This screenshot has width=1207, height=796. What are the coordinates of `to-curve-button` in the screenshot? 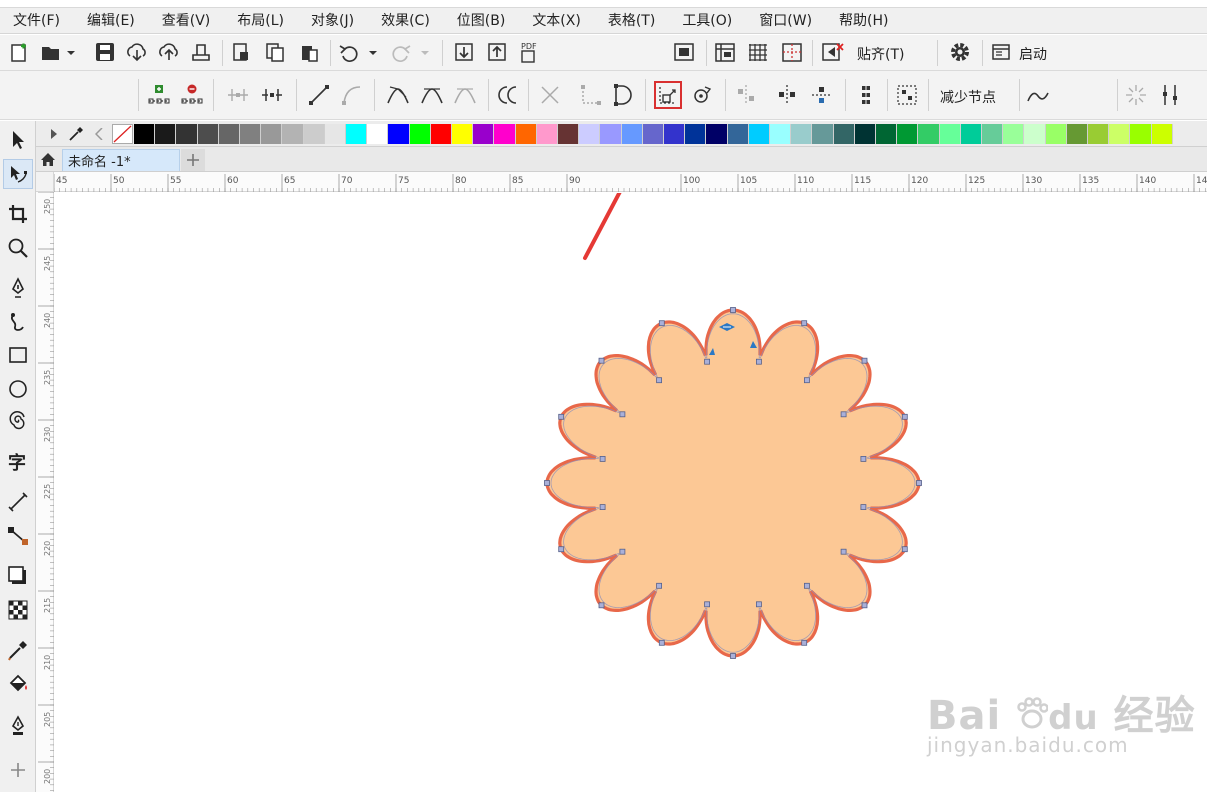 It's located at (352, 95).